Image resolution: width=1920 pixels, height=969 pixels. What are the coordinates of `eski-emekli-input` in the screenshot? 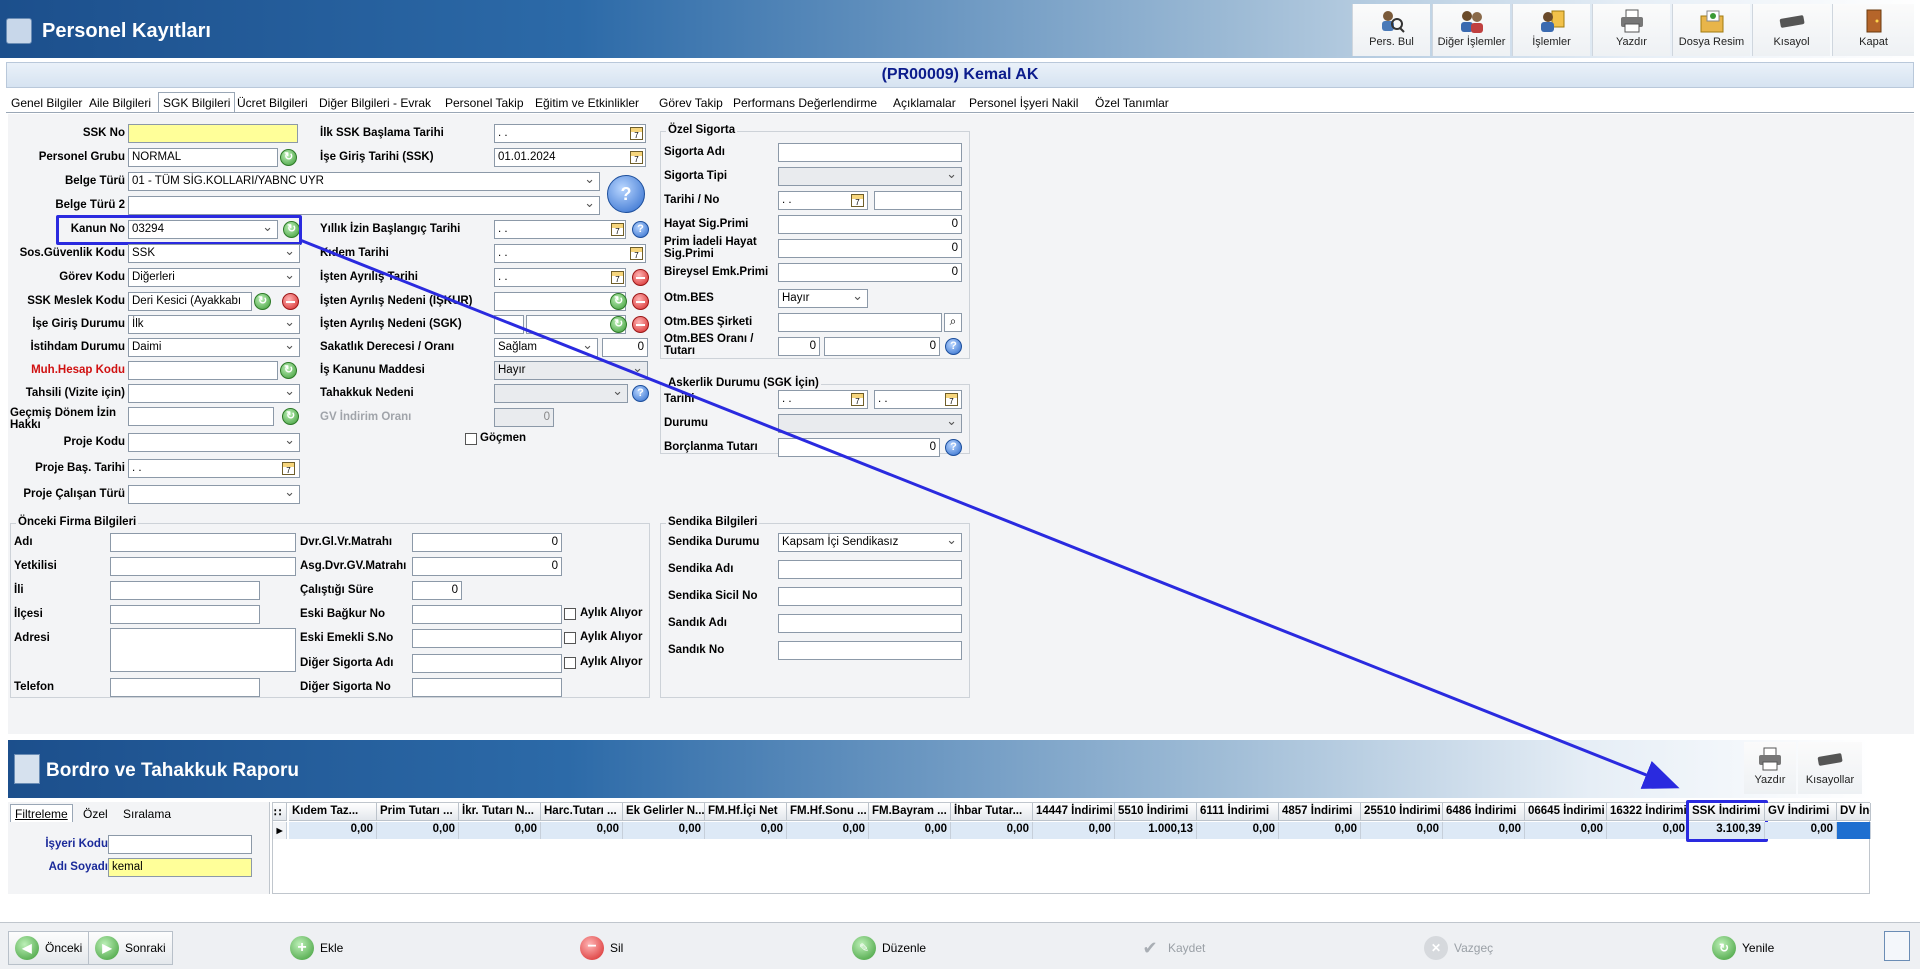 It's located at (487, 638).